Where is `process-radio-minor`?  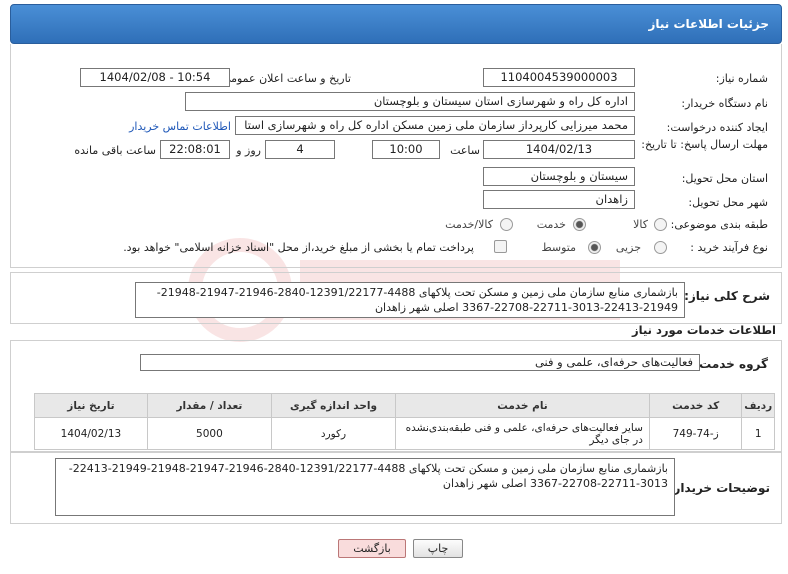 process-radio-minor is located at coordinates (660, 247).